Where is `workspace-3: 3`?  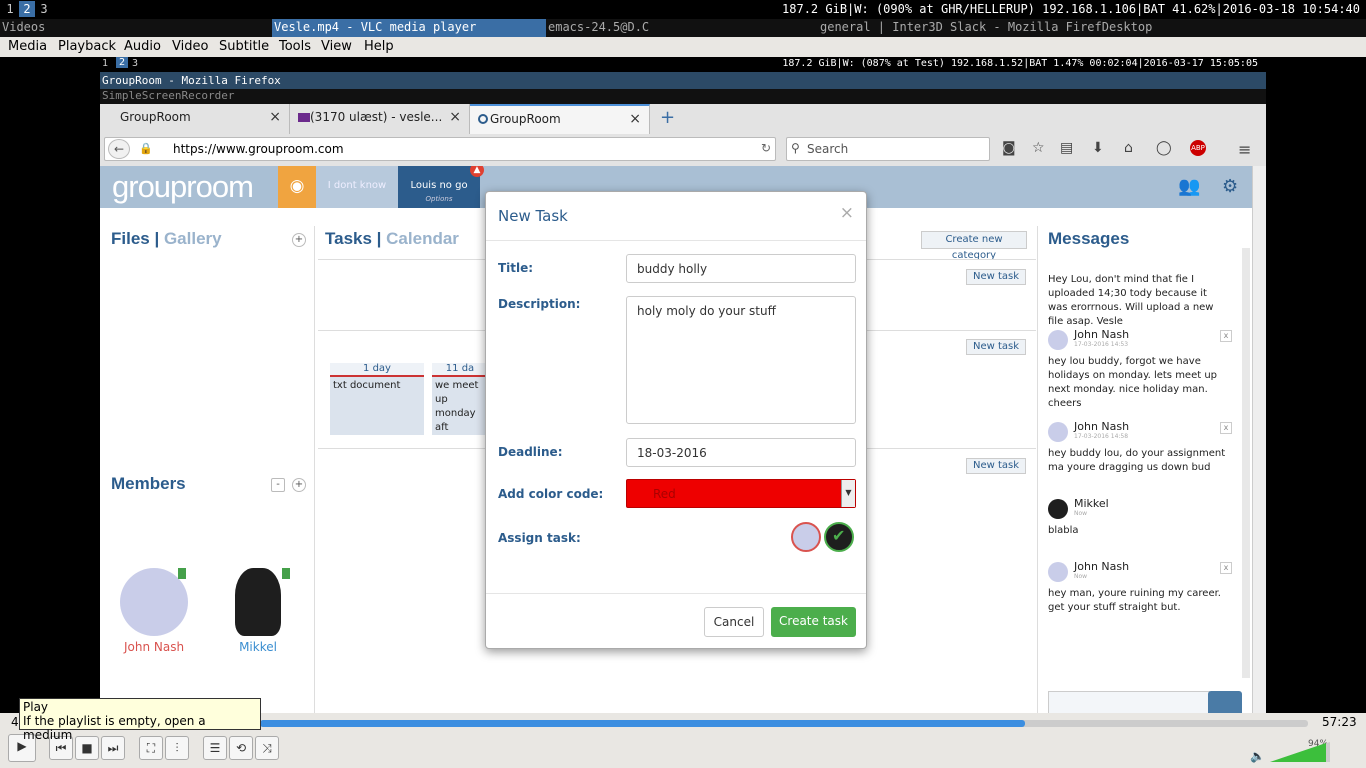
workspace-3: 3 is located at coordinates (44, 9).